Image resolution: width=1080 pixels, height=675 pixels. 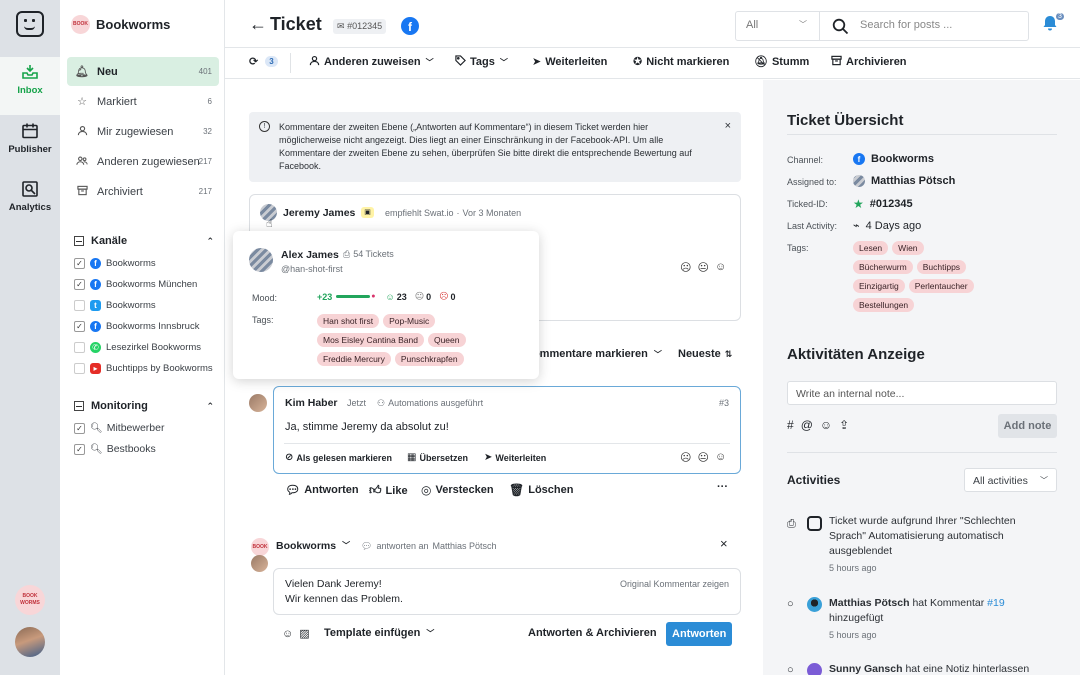 What do you see at coordinates (569, 62) in the screenshot?
I see `forward-button: ➤ Weiterleiten` at bounding box center [569, 62].